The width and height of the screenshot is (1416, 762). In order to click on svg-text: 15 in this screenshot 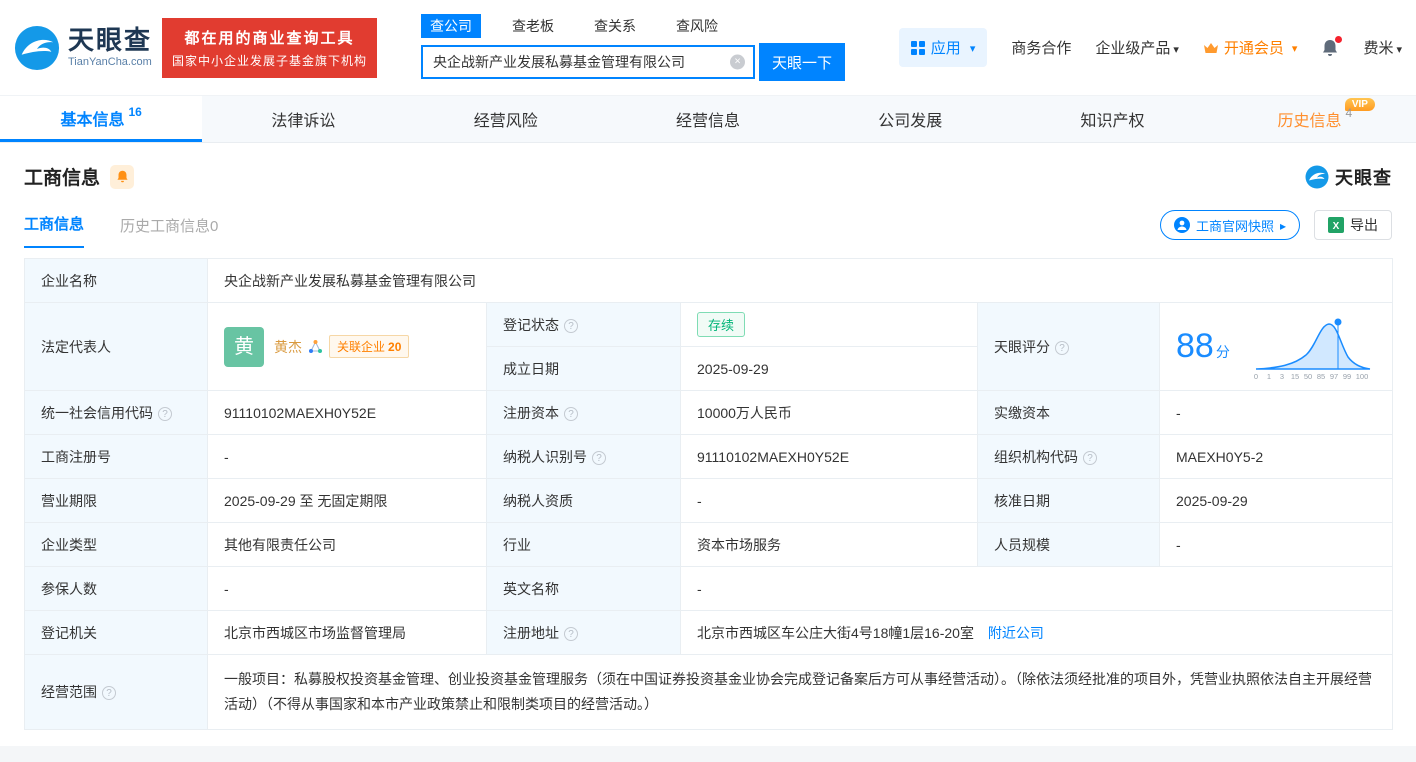, I will do `click(1295, 376)`.